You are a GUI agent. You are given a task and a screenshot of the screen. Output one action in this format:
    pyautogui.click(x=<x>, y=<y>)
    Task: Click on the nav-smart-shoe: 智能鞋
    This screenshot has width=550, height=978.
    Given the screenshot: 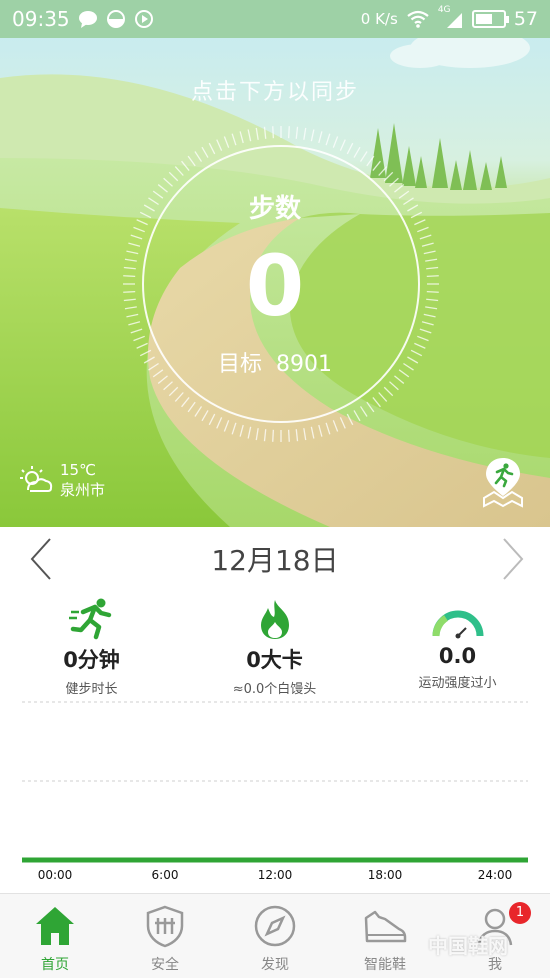 What is the action you would take?
    pyautogui.click(x=385, y=936)
    